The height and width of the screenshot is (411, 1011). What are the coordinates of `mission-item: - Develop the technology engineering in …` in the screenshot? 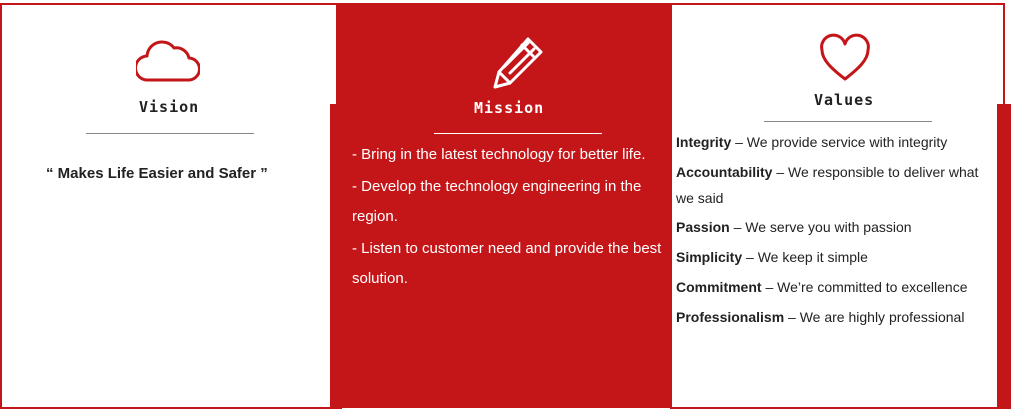 It's located at (497, 201).